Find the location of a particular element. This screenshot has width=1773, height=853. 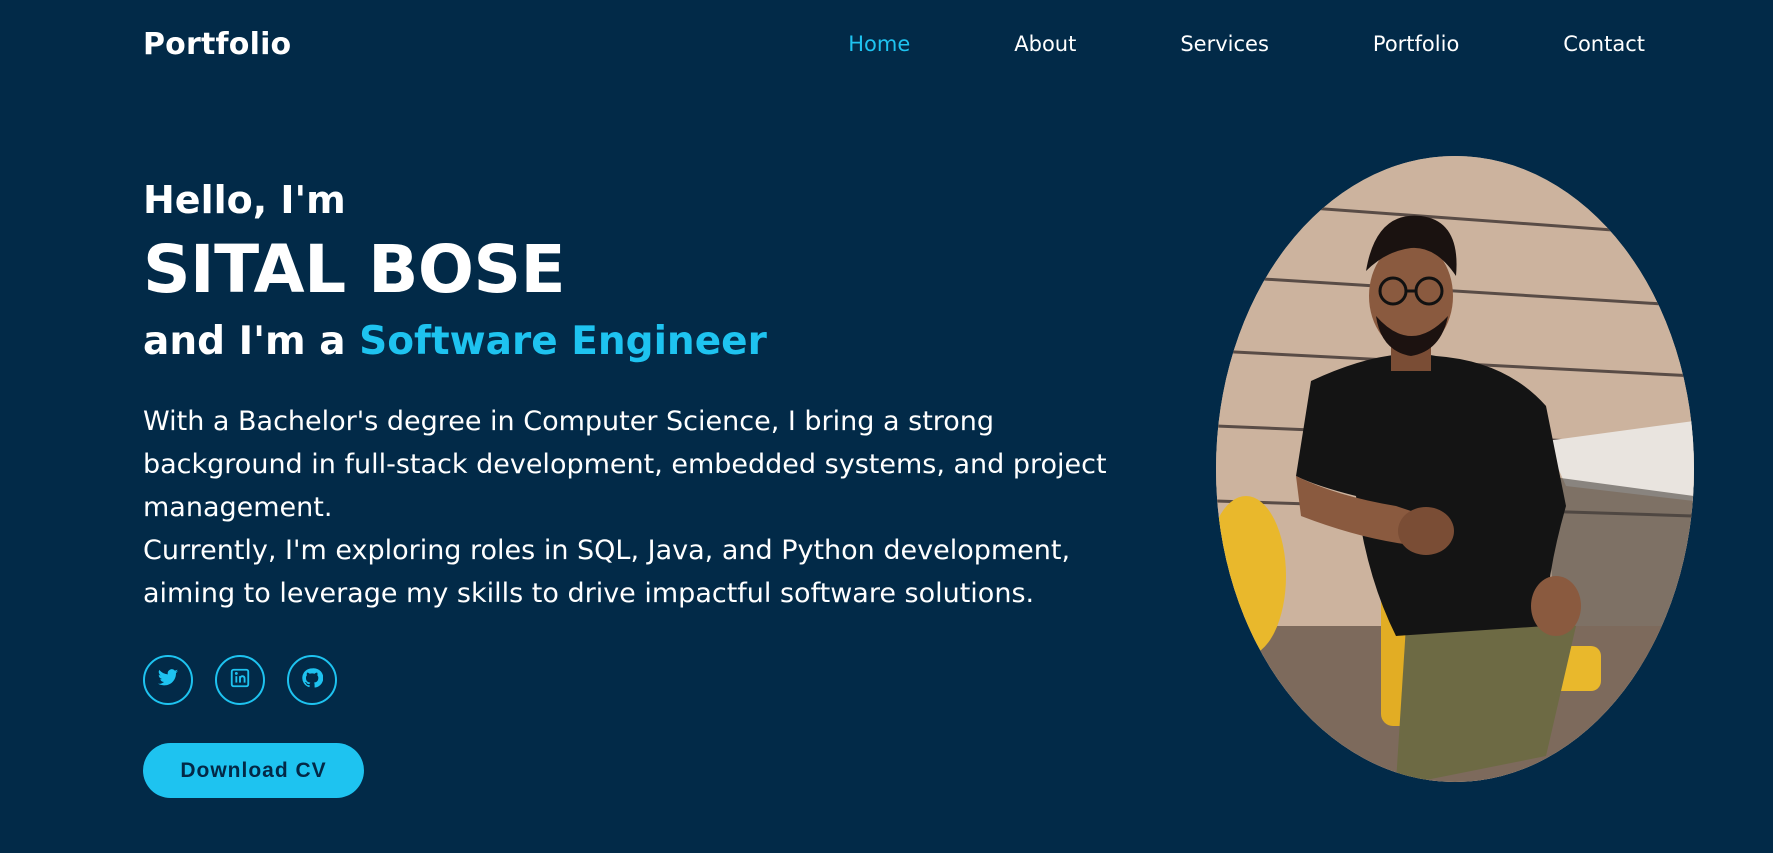

nav-portfolio: Portfolio is located at coordinates (1416, 44).